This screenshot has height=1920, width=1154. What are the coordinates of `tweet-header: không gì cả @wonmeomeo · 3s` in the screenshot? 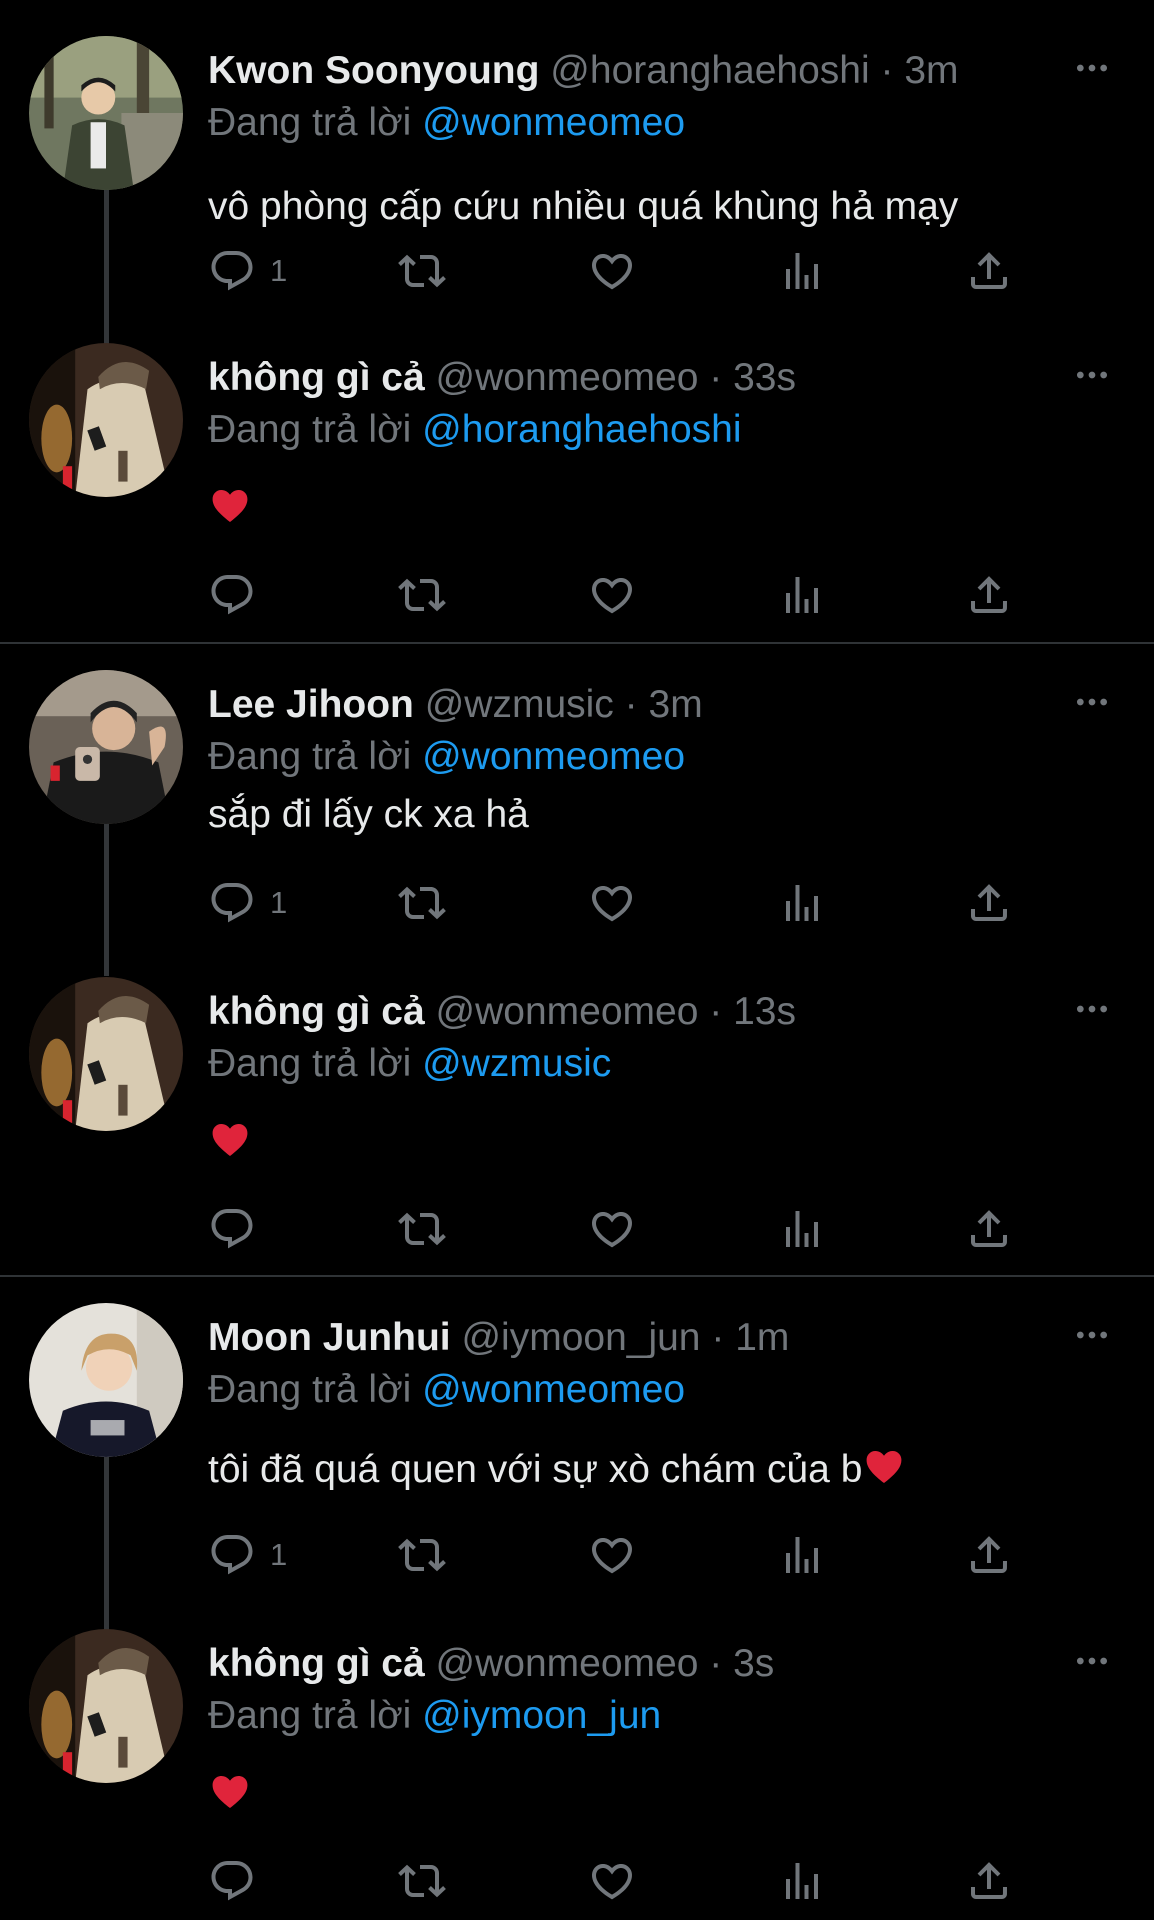 It's located at (618, 1664).